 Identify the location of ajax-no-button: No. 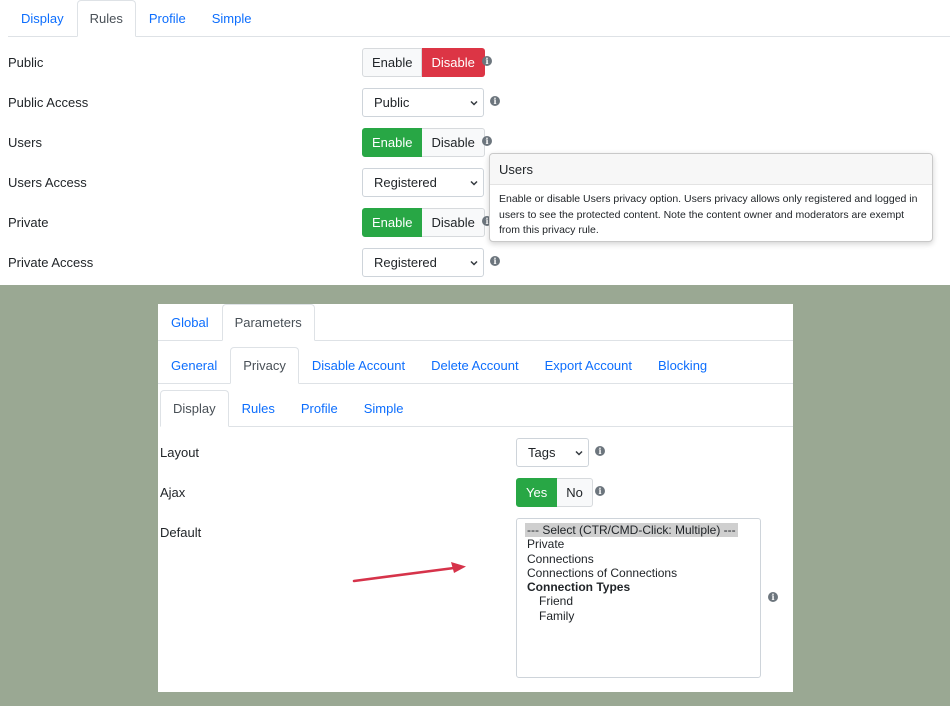
(575, 492).